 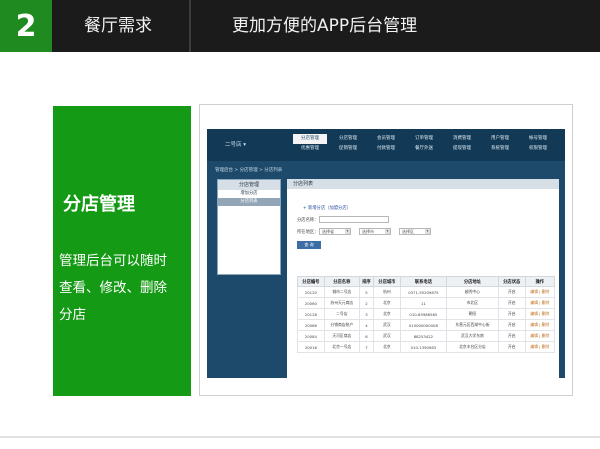 I want to click on add-store-link-label: 新增分店（加盟分店）, so click(x=329, y=208).